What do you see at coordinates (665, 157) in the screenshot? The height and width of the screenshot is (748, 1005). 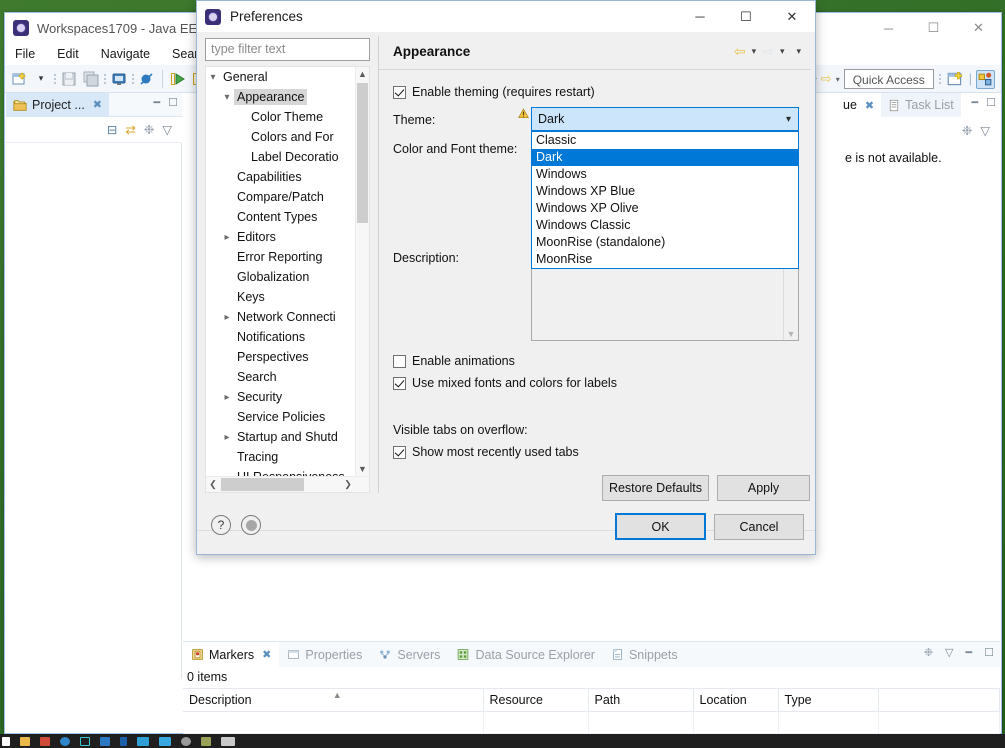 I see `theme-option-dark: Dark` at bounding box center [665, 157].